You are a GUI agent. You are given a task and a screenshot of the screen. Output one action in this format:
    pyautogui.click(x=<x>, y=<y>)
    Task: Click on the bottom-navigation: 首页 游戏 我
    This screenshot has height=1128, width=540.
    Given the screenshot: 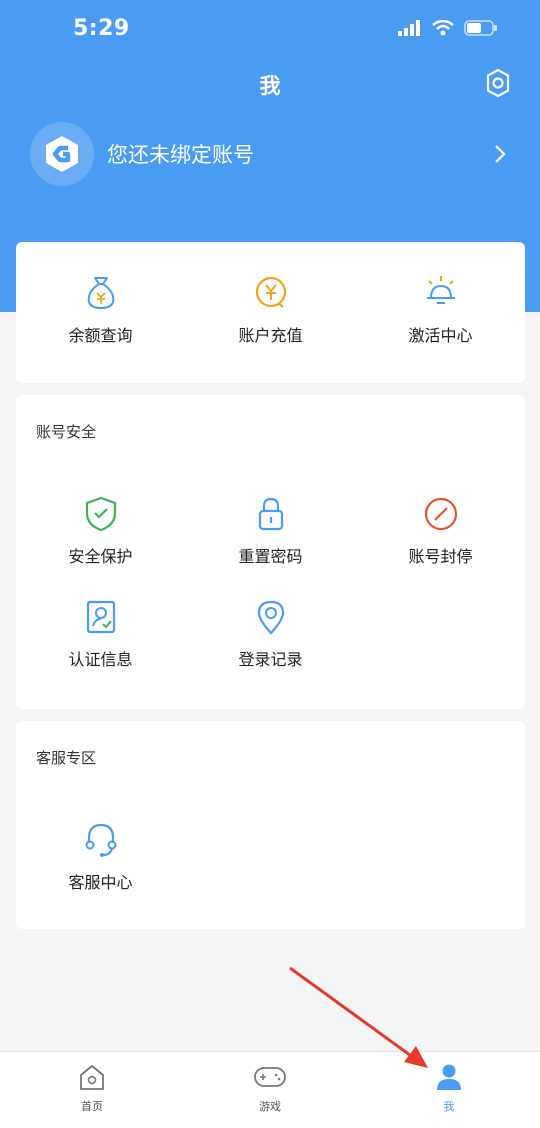 What is the action you would take?
    pyautogui.click(x=270, y=1089)
    